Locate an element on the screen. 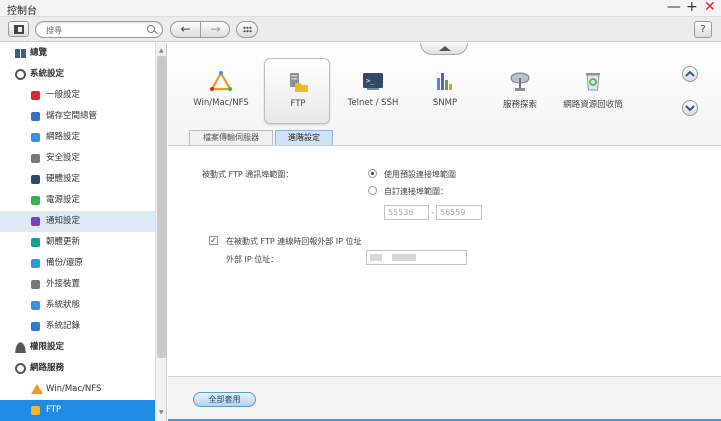 Image resolution: width=721 pixels, height=421 pixels. back-button: ← is located at coordinates (185, 29).